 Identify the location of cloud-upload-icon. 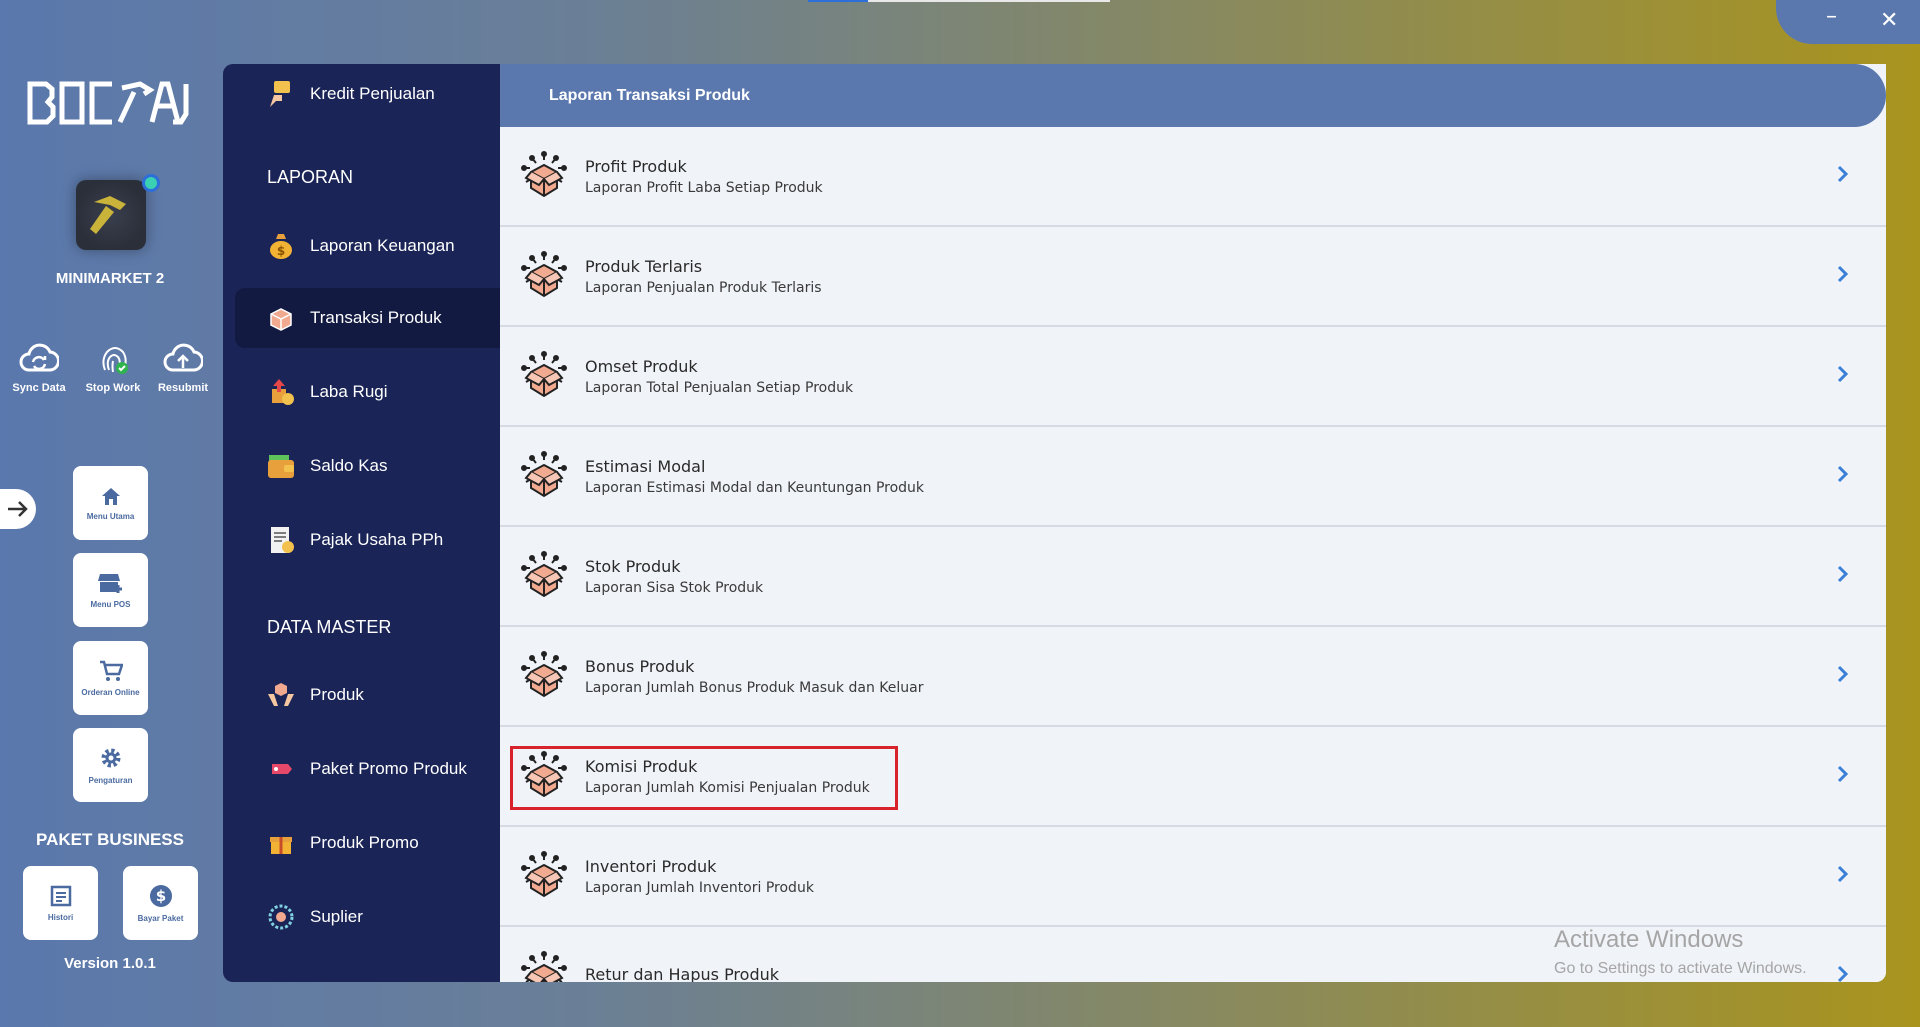
(183, 357).